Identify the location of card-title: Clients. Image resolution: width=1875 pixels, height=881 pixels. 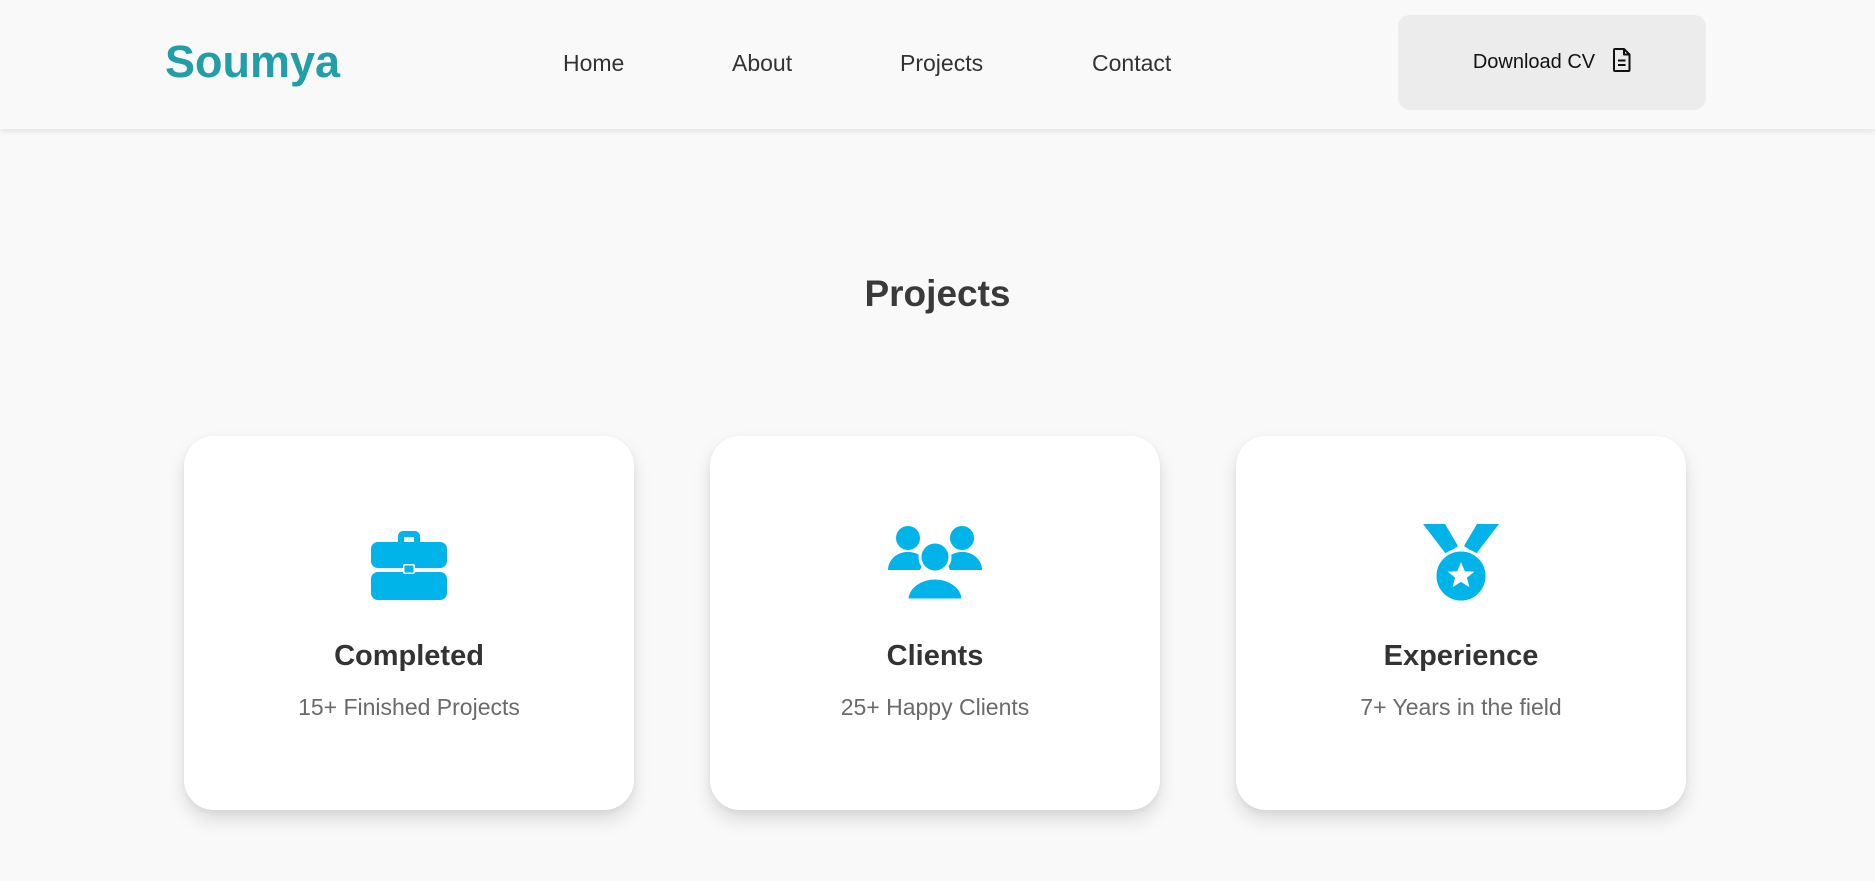
(935, 656).